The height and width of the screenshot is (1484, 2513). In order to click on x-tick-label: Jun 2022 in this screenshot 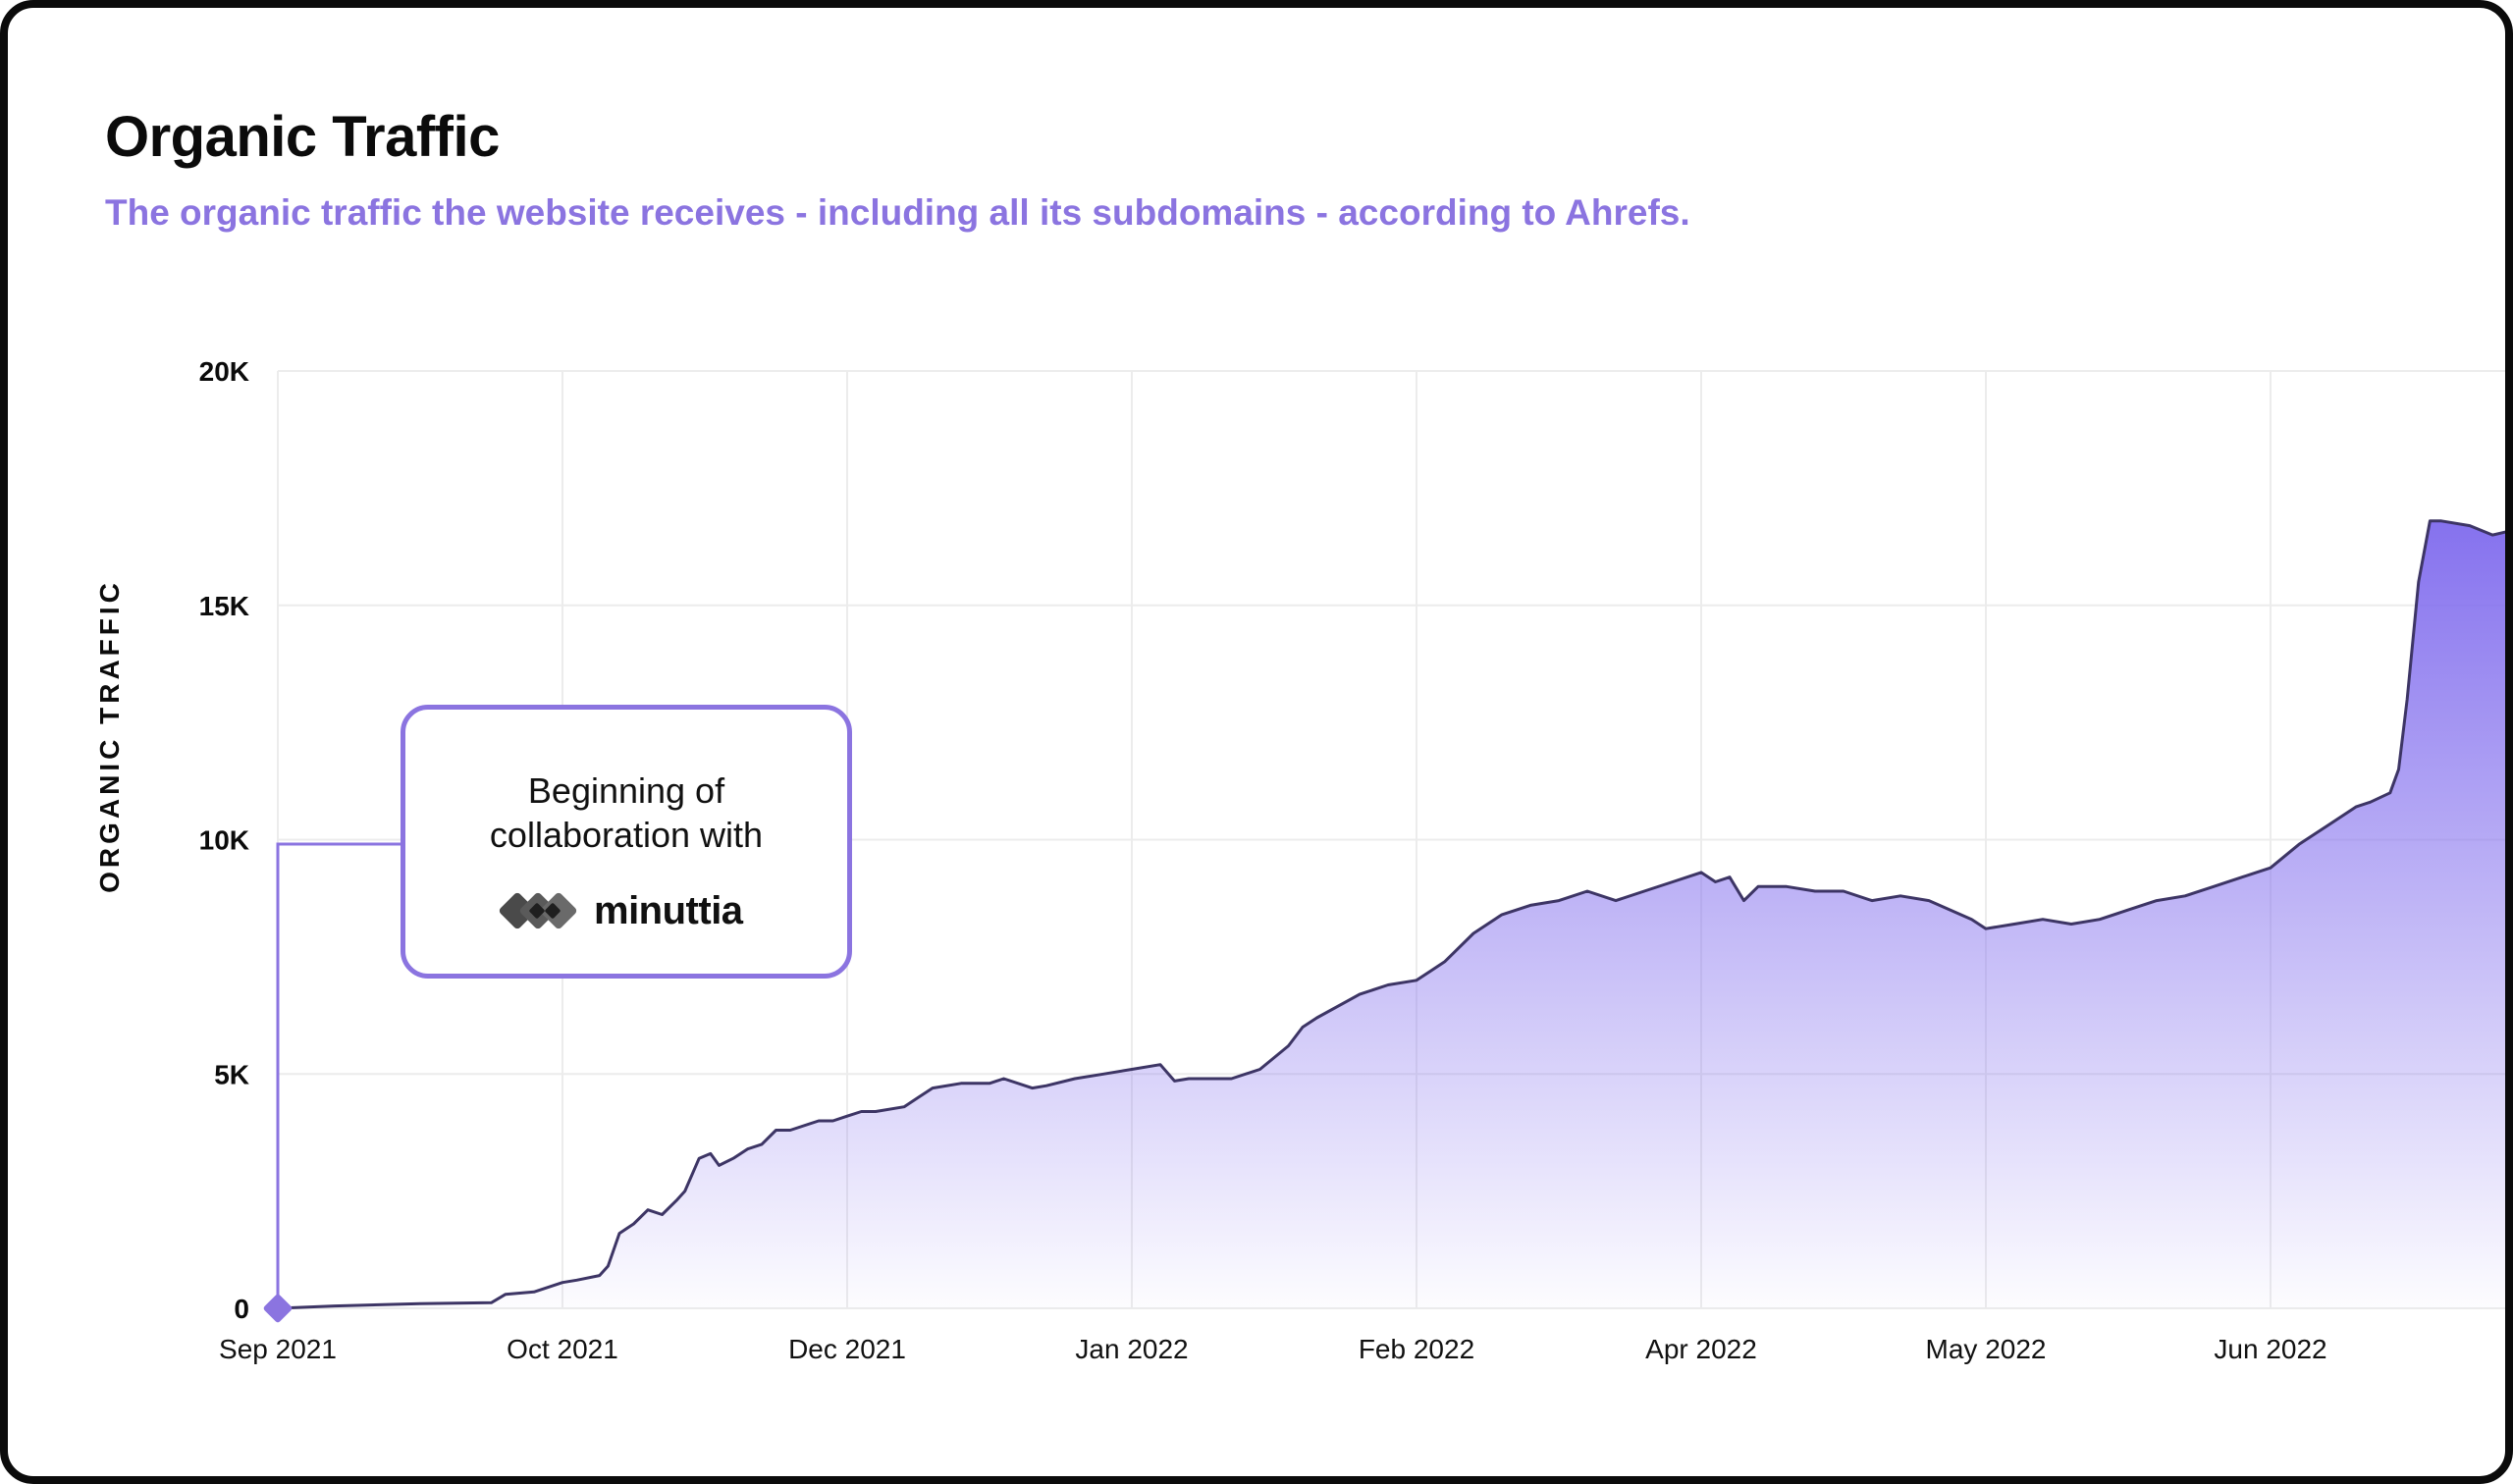, I will do `click(2270, 1349)`.